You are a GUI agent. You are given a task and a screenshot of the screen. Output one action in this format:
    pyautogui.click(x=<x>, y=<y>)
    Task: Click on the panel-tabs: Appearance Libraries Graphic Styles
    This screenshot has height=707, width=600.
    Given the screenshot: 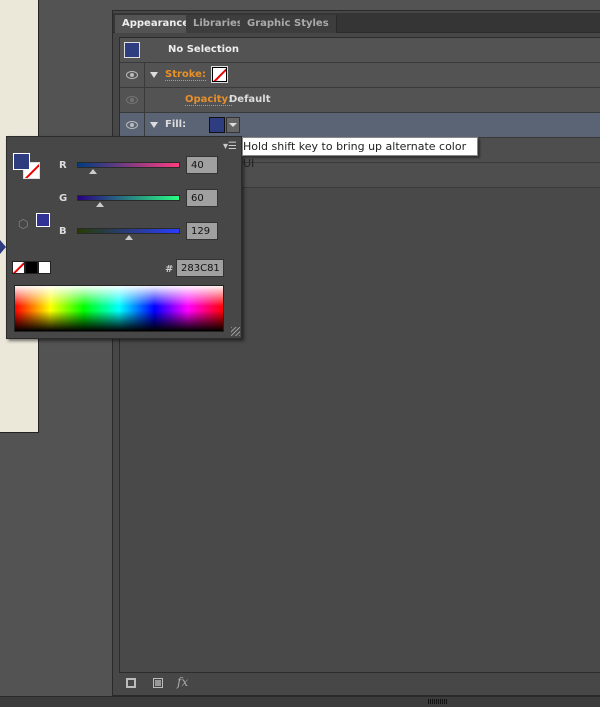 What is the action you would take?
    pyautogui.click(x=356, y=23)
    